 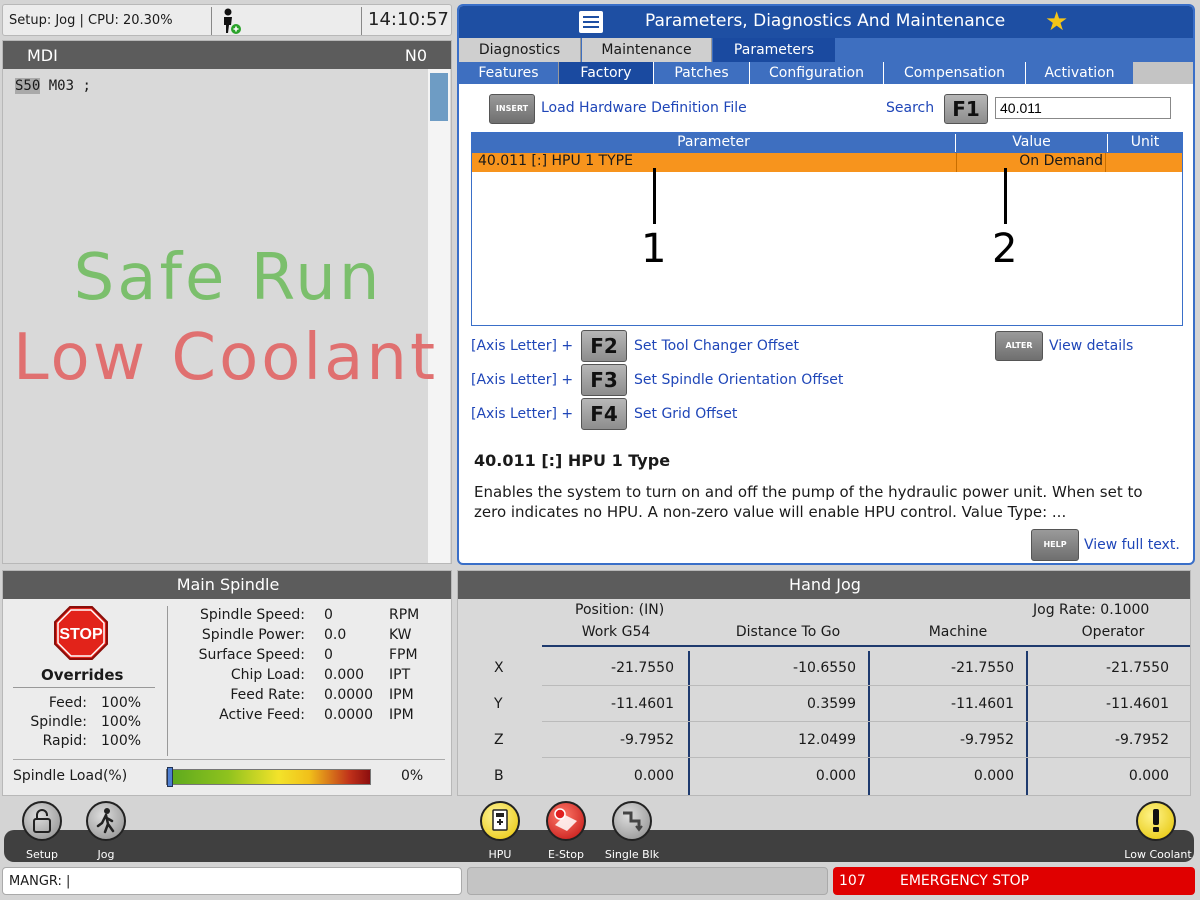 I want to click on code-rest: M03 ;, so click(x=65, y=86).